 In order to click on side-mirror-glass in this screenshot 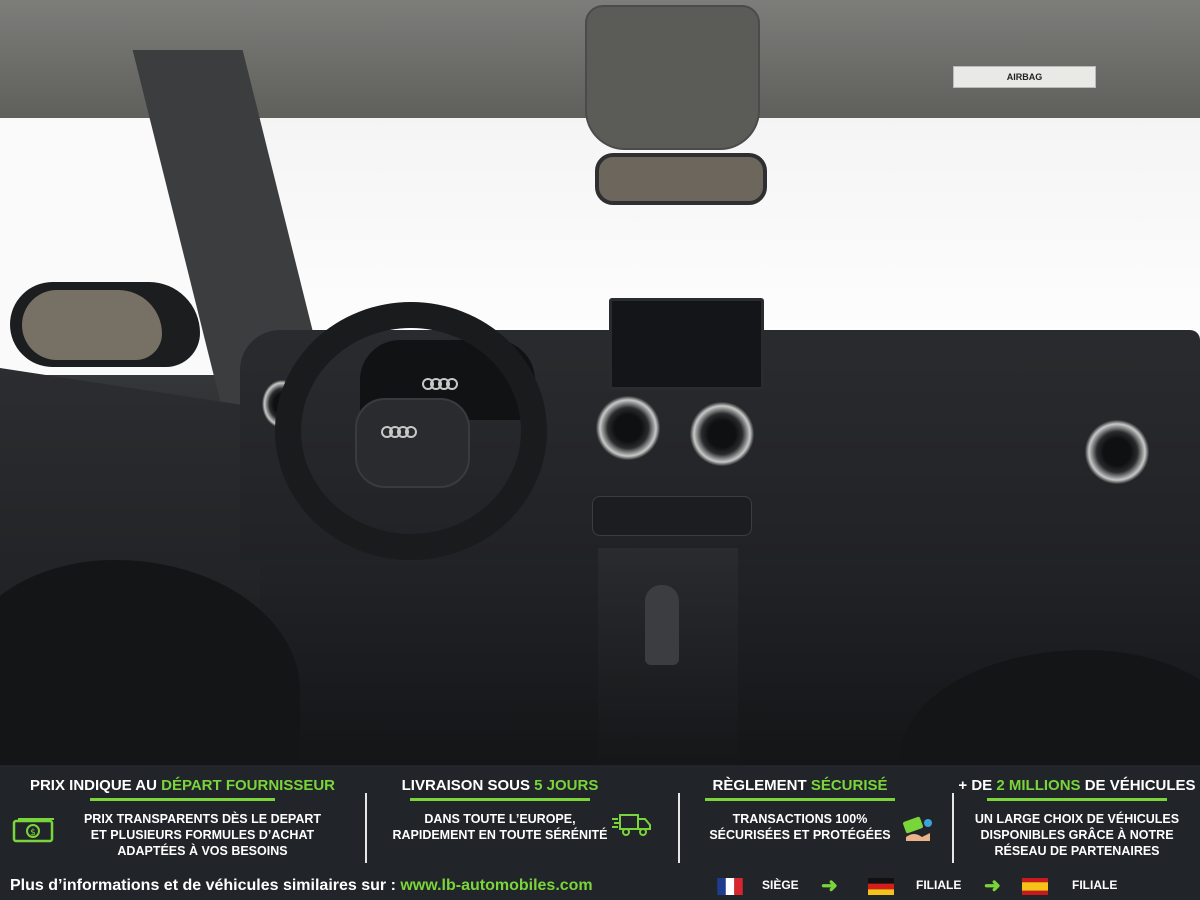, I will do `click(92, 325)`.